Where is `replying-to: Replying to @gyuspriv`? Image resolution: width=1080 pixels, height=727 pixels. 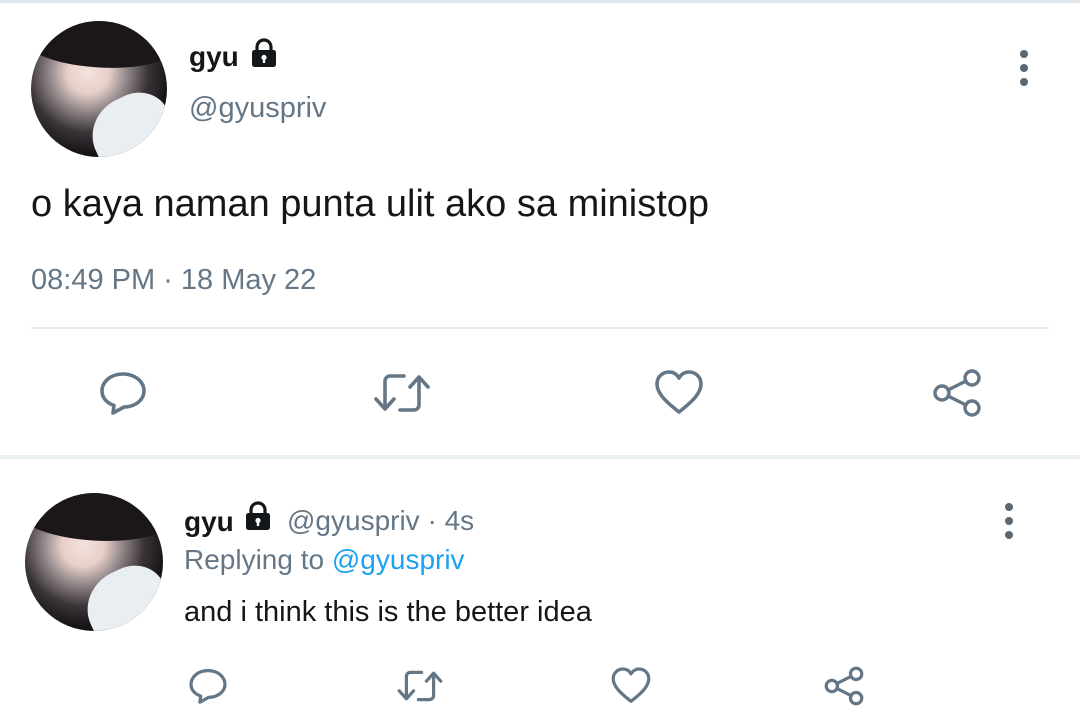 replying-to: Replying to @gyuspriv is located at coordinates (324, 560).